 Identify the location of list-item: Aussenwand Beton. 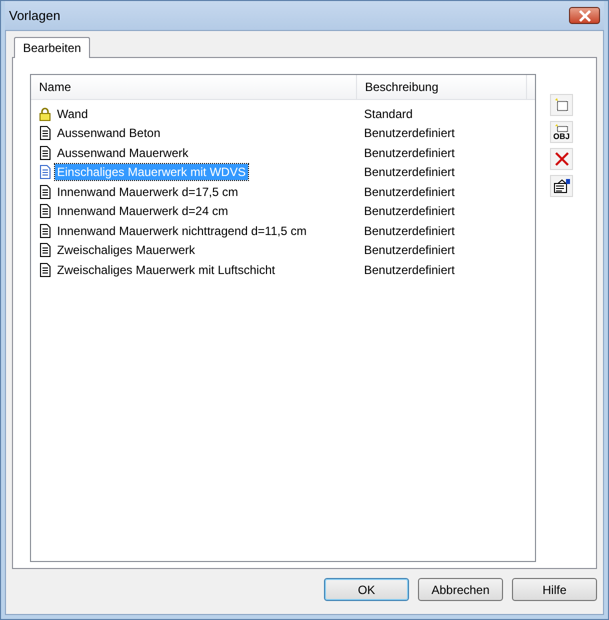
(108, 133).